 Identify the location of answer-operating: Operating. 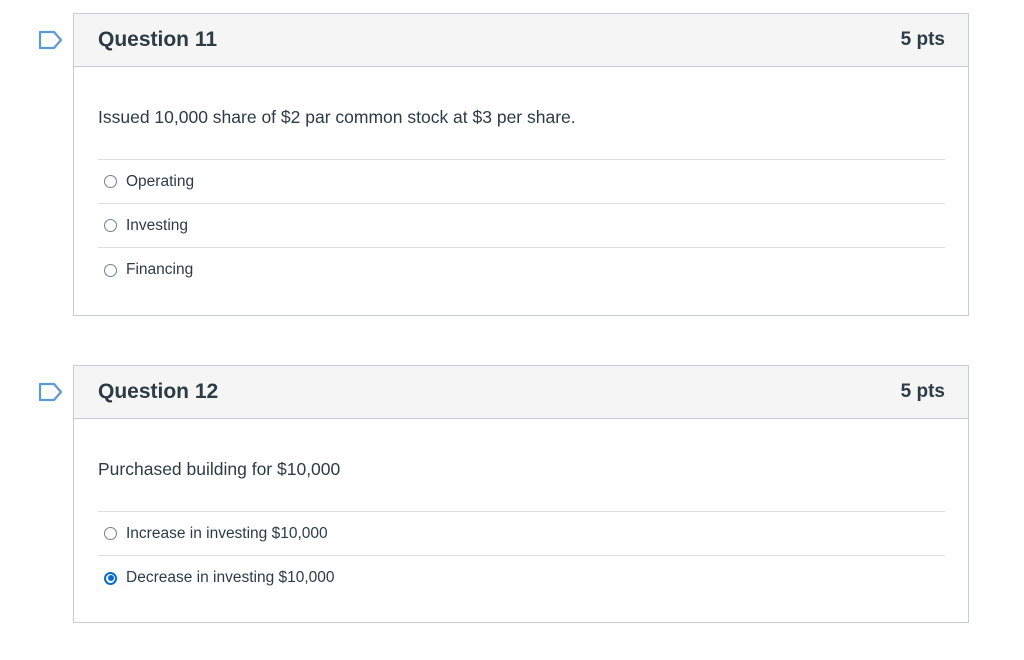
(521, 182).